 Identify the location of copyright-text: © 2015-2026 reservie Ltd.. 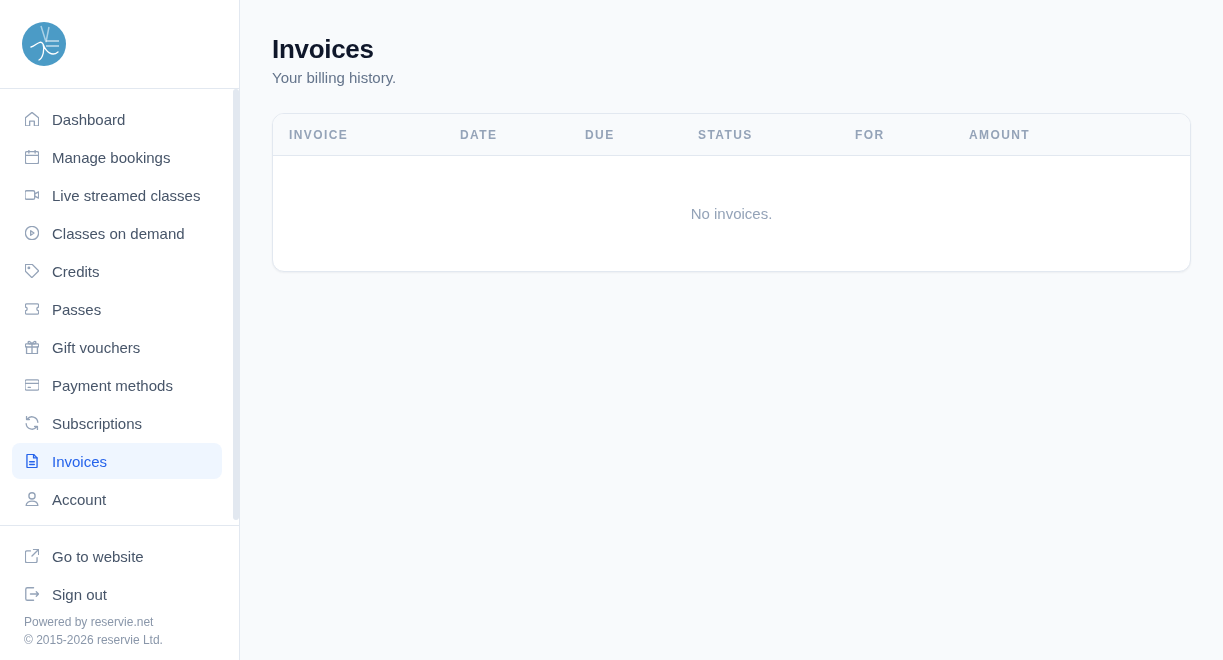
(93, 640).